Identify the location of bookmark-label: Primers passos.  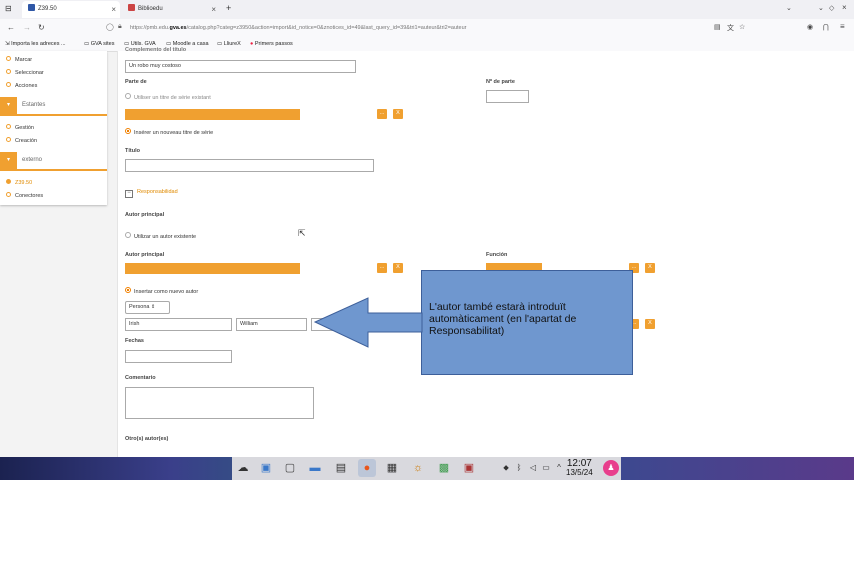
(273, 44).